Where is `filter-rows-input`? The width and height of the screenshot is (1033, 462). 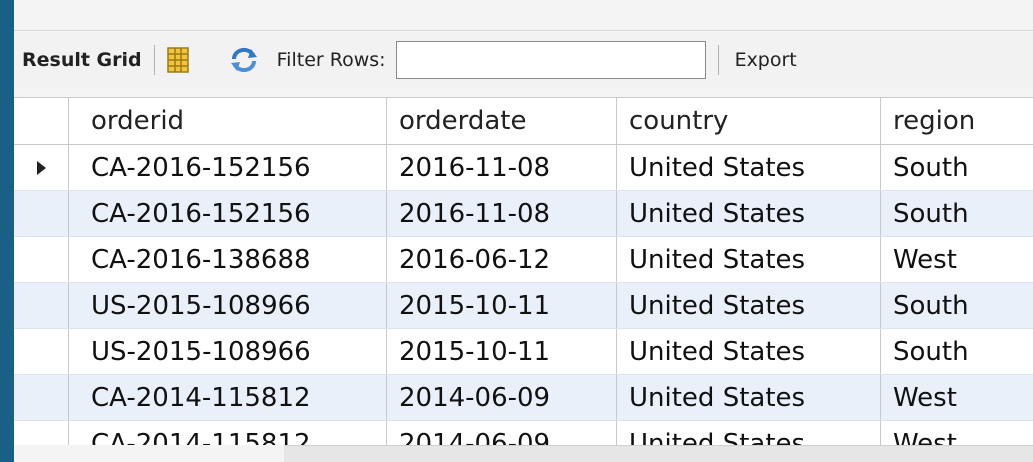 filter-rows-input is located at coordinates (550, 60).